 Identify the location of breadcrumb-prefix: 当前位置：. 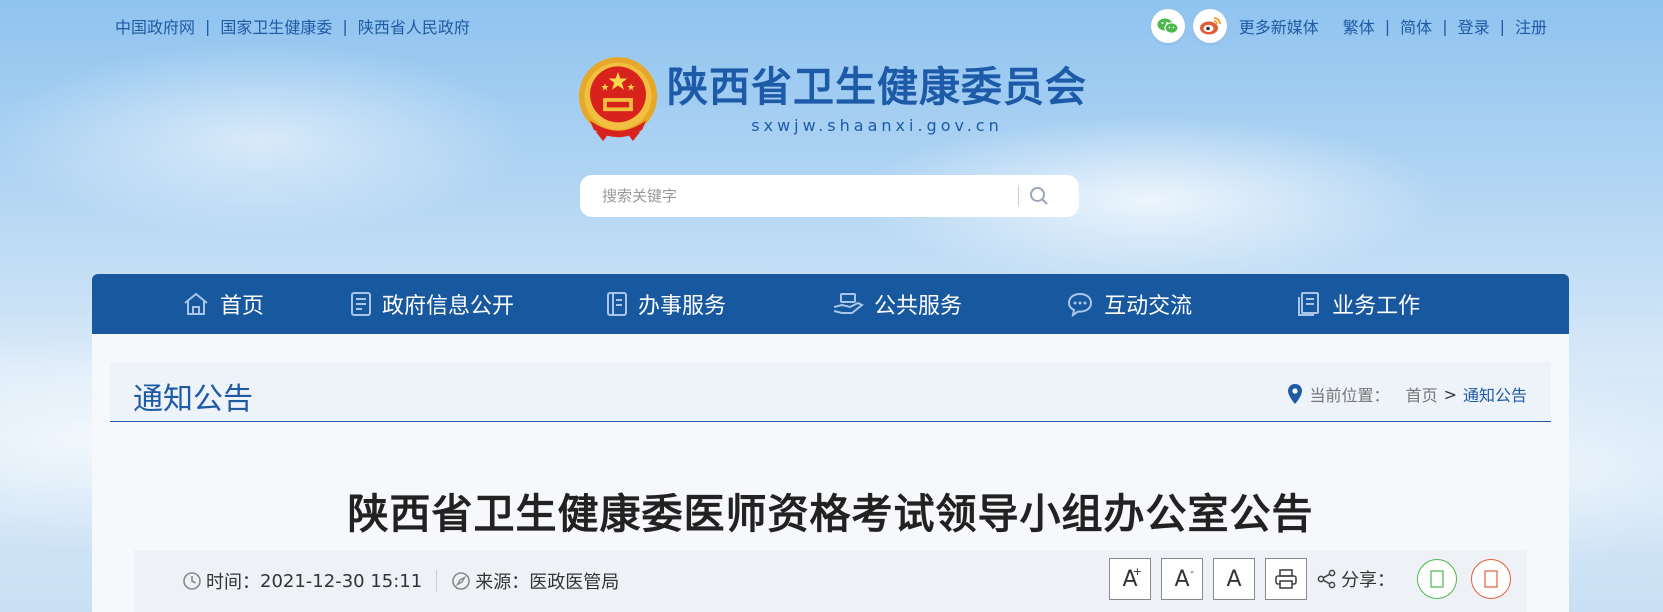
(1349, 395).